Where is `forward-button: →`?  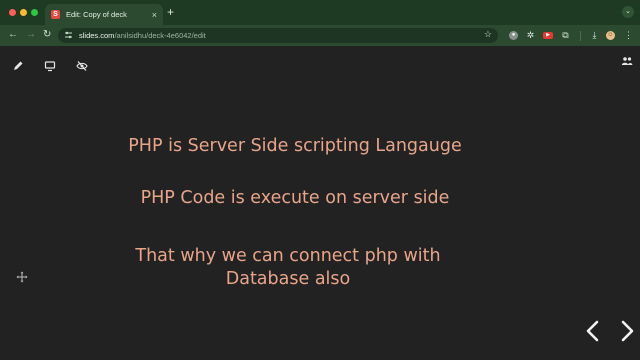 forward-button: → is located at coordinates (31, 35).